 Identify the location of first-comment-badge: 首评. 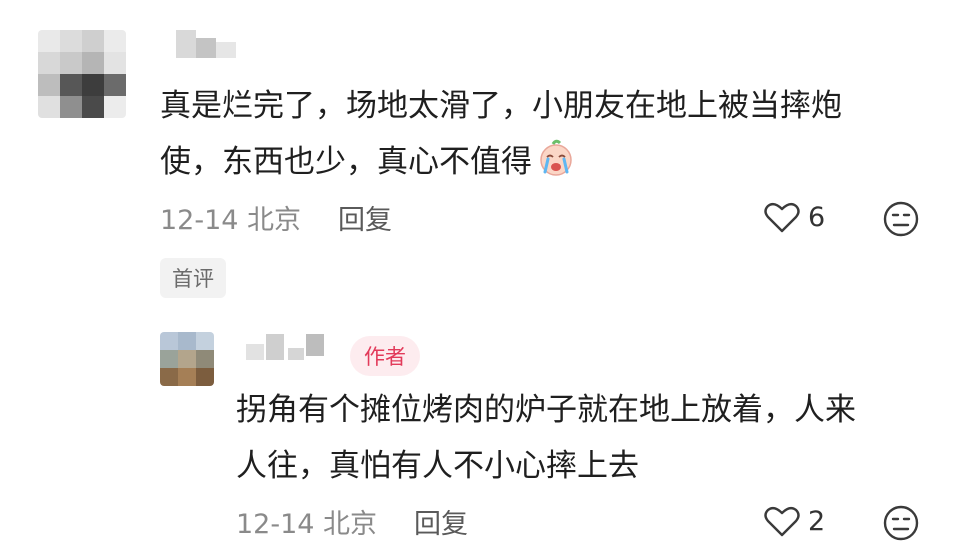
(193, 278).